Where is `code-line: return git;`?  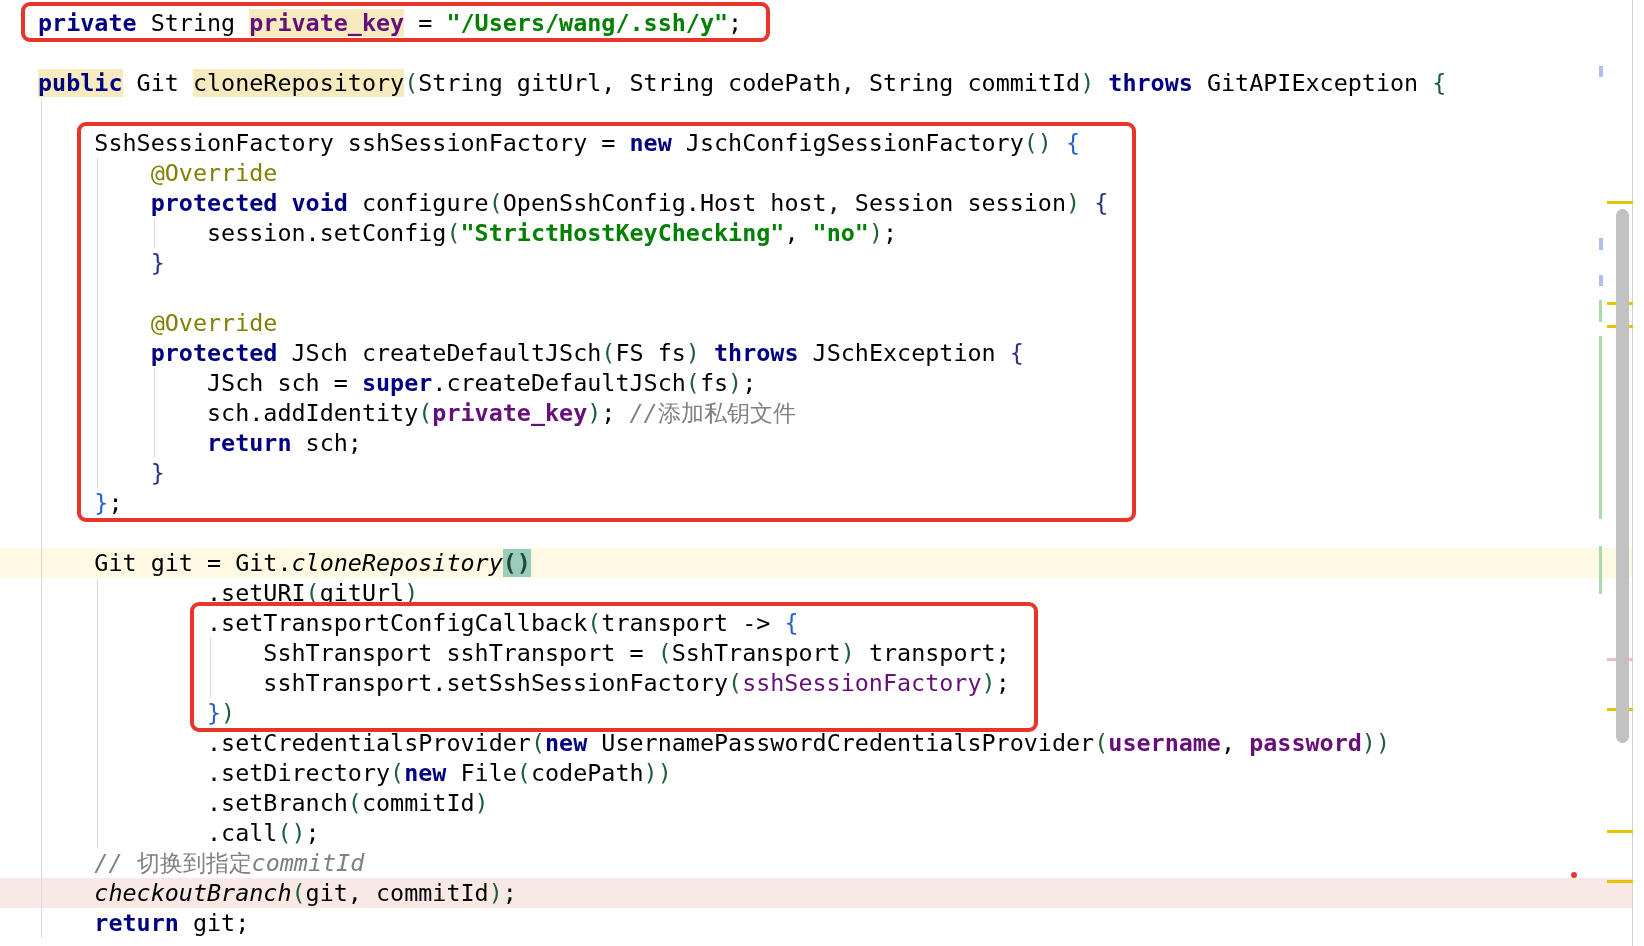 code-line: return git; is located at coordinates (172, 923).